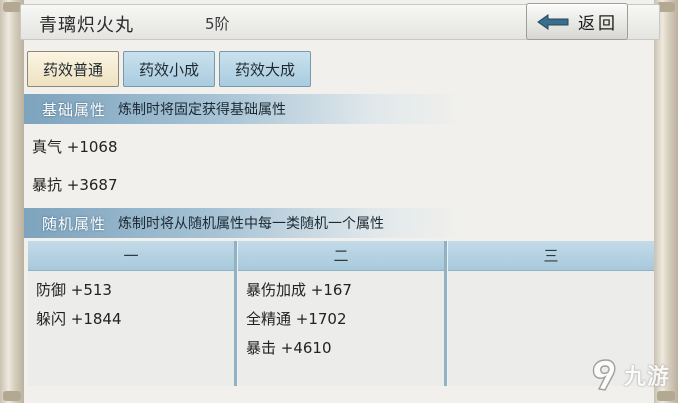 The height and width of the screenshot is (403, 678). I want to click on list-item: 防御 +513, so click(74, 290).